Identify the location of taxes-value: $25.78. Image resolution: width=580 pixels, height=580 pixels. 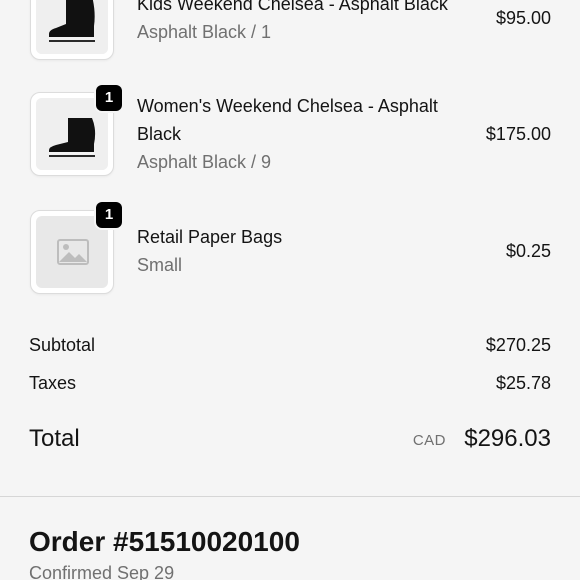
(523, 383).